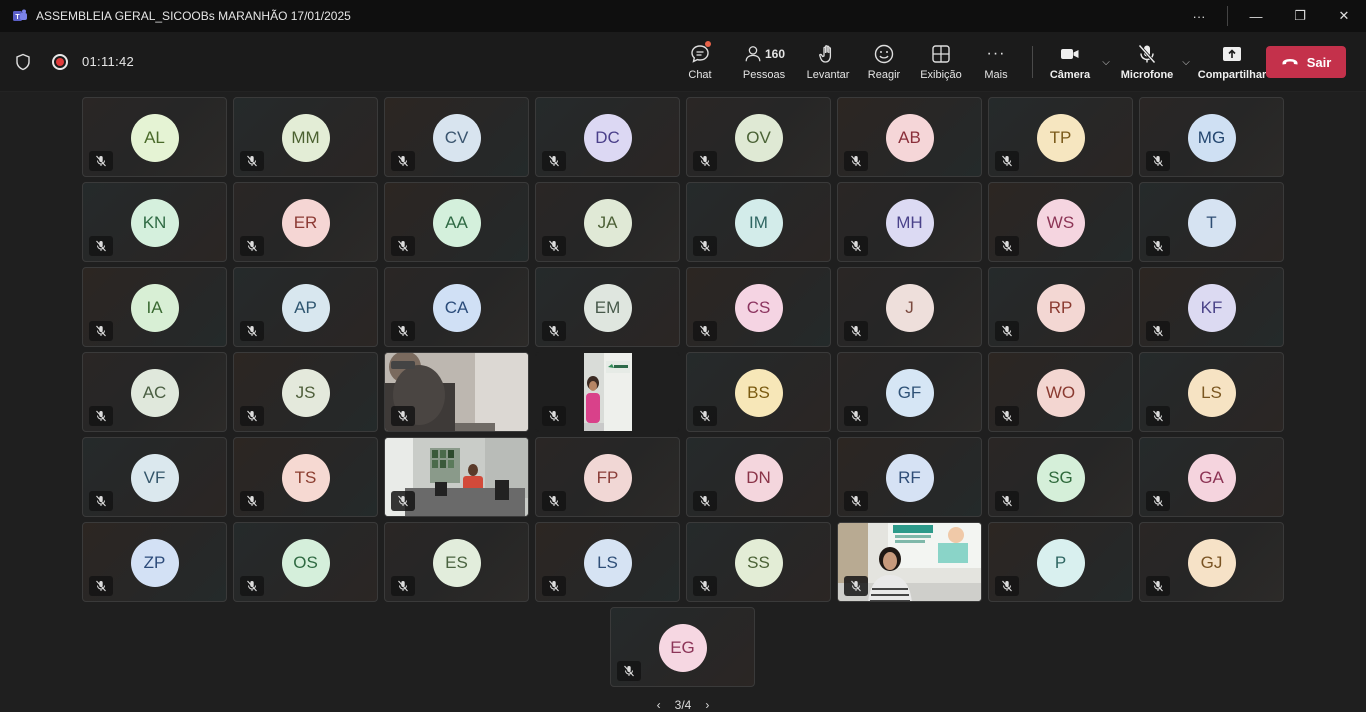 This screenshot has width=1366, height=712. I want to click on raise-hand-button: Levantar, so click(828, 62).